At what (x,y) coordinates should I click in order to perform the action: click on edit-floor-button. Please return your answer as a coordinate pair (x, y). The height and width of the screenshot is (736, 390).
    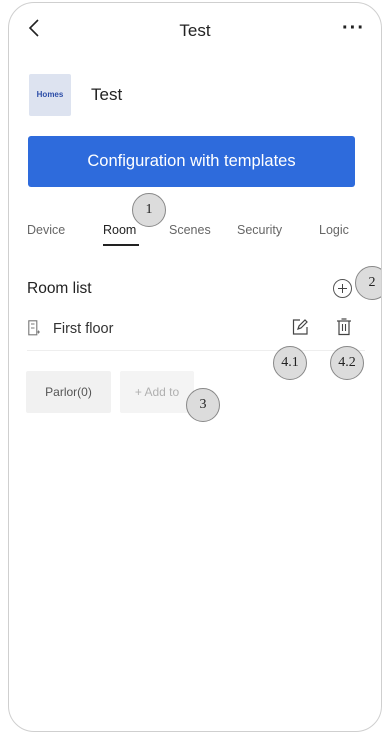
    Looking at the image, I should click on (300, 327).